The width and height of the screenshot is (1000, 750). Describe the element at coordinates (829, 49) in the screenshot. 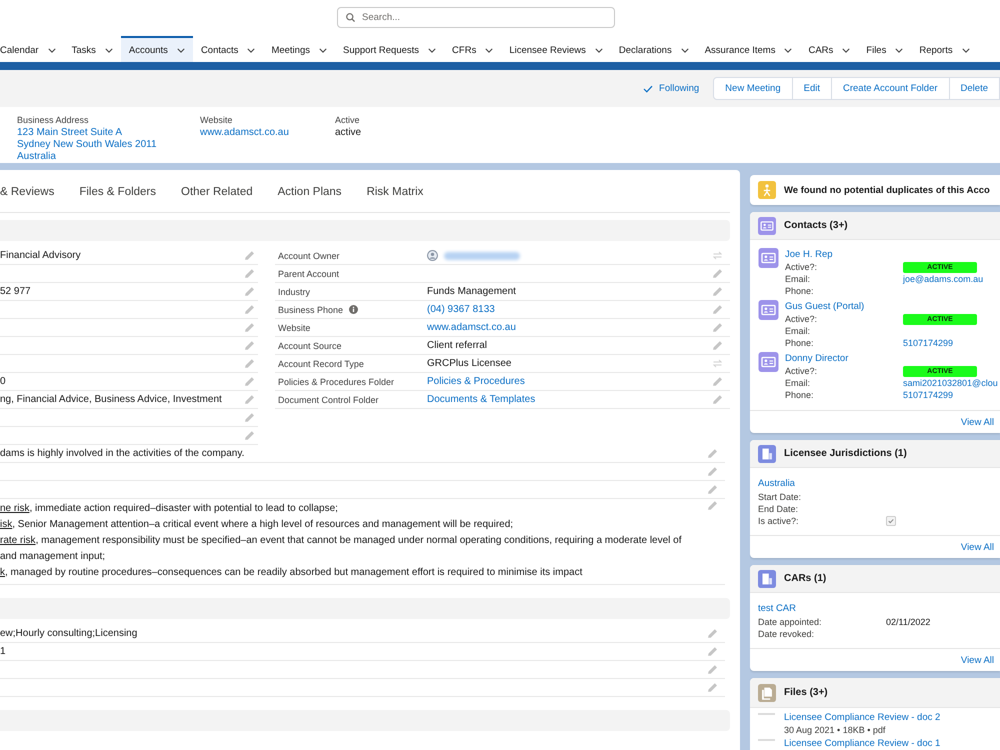

I see `nav-tab: CARs` at that location.